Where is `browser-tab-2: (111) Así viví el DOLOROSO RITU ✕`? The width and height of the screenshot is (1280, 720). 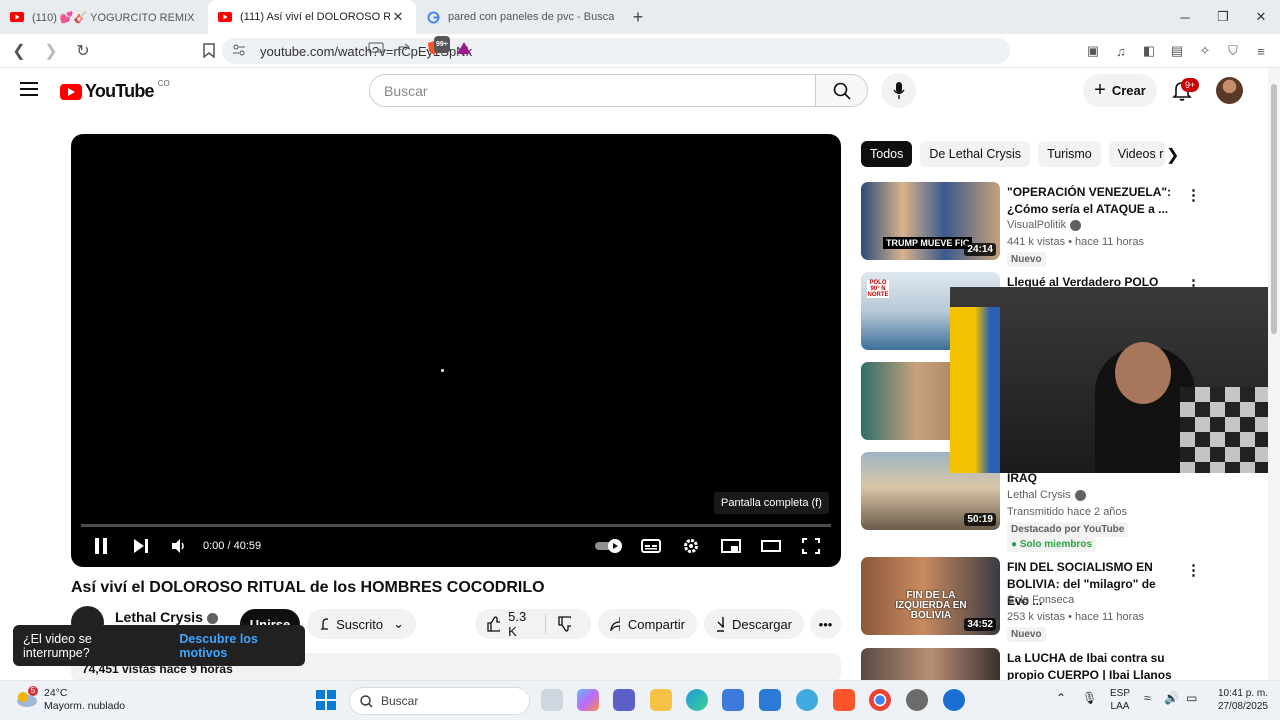
browser-tab-2: (111) Así viví el DOLOROSO RITU ✕ is located at coordinates (312, 17).